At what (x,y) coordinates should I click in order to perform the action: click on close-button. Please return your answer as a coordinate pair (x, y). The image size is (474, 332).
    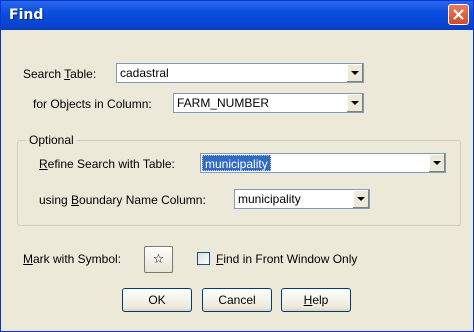
    Looking at the image, I should click on (458, 14).